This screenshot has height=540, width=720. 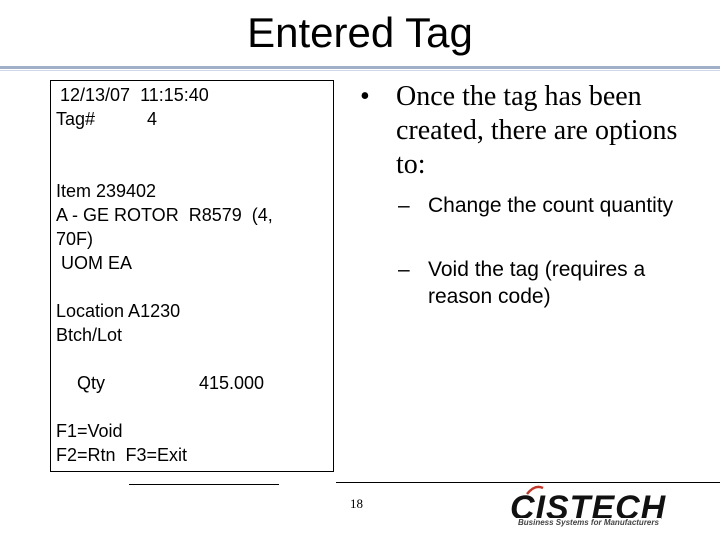 I want to click on slide-title: Entered Tag, so click(x=360, y=32).